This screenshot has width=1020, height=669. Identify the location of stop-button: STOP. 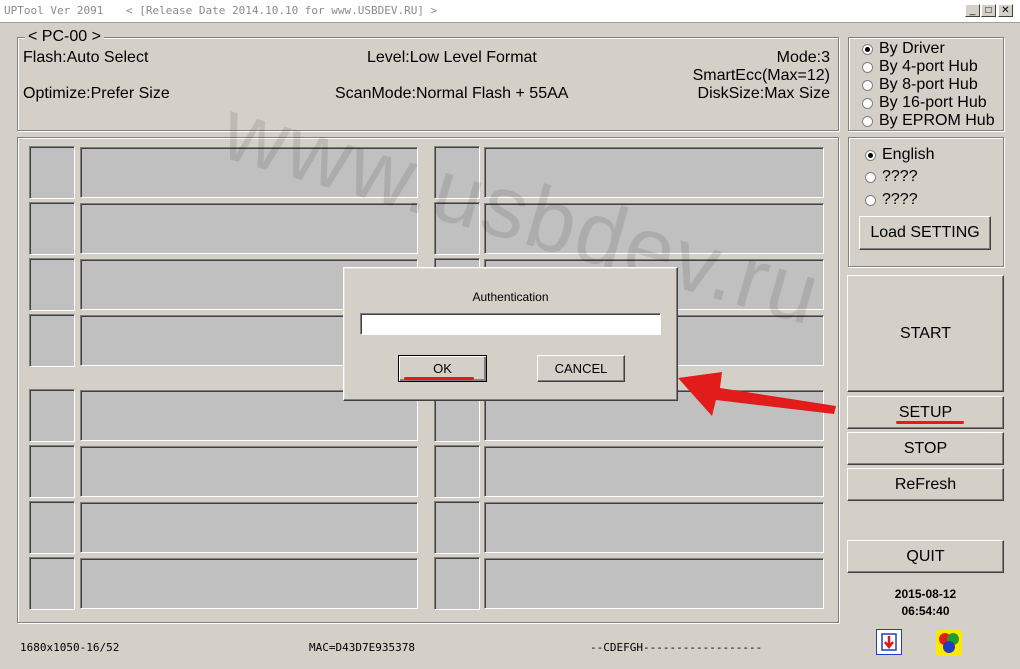
(925, 448).